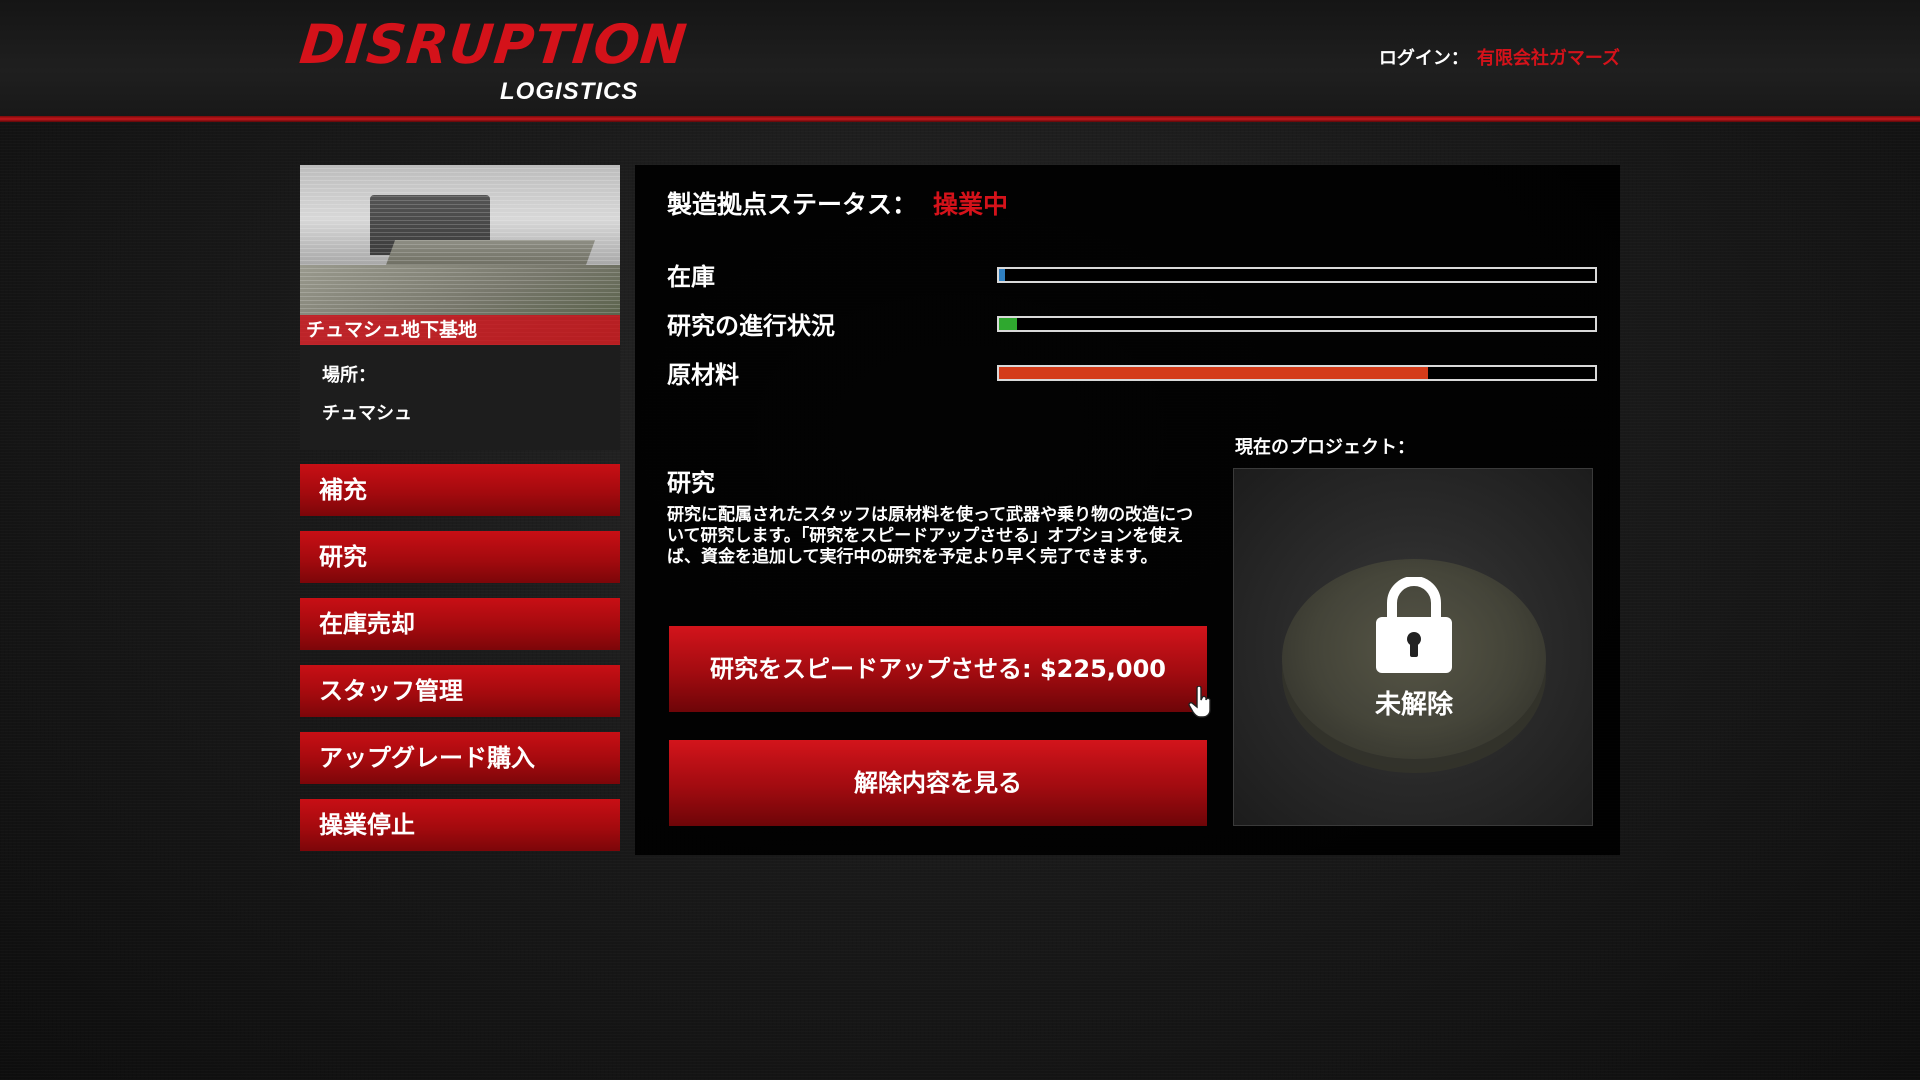 The height and width of the screenshot is (1080, 1920). Describe the element at coordinates (460, 825) in the screenshot. I see `menu-item-shutdown: 操業停止` at that location.